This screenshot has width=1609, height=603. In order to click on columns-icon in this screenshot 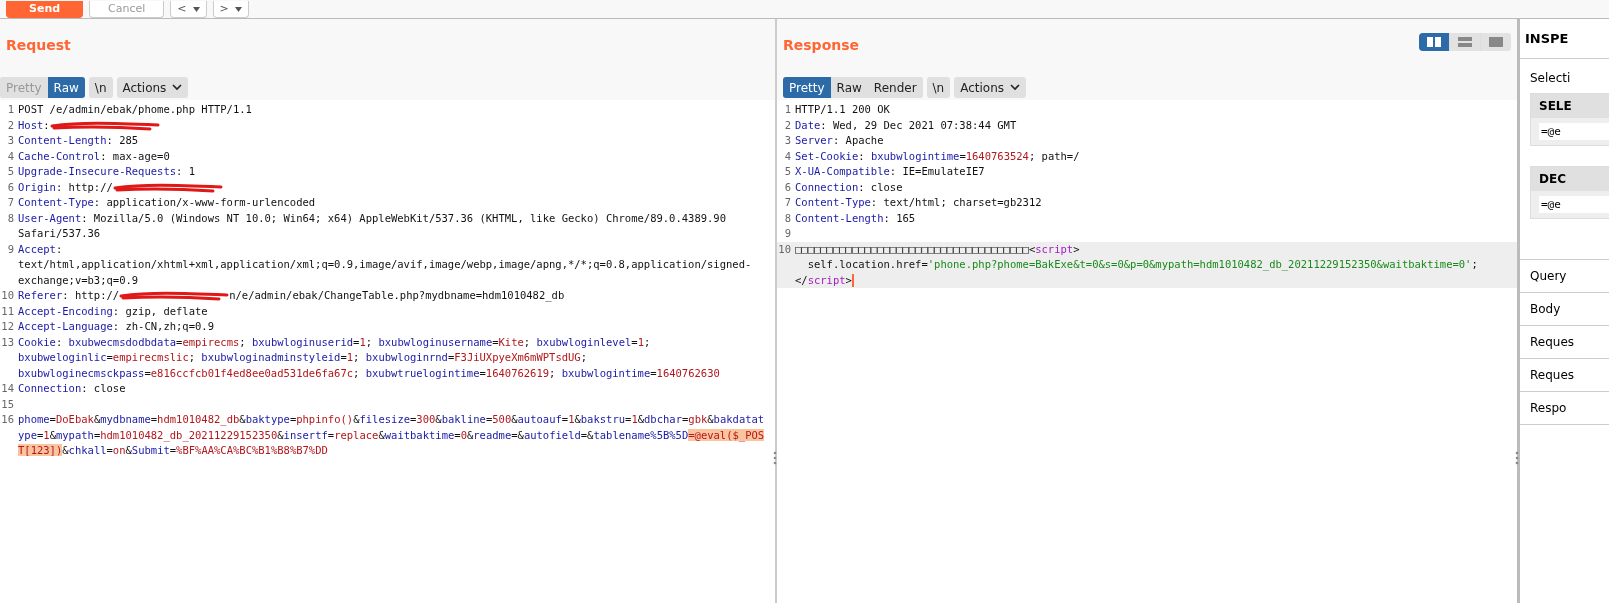, I will do `click(1434, 42)`.